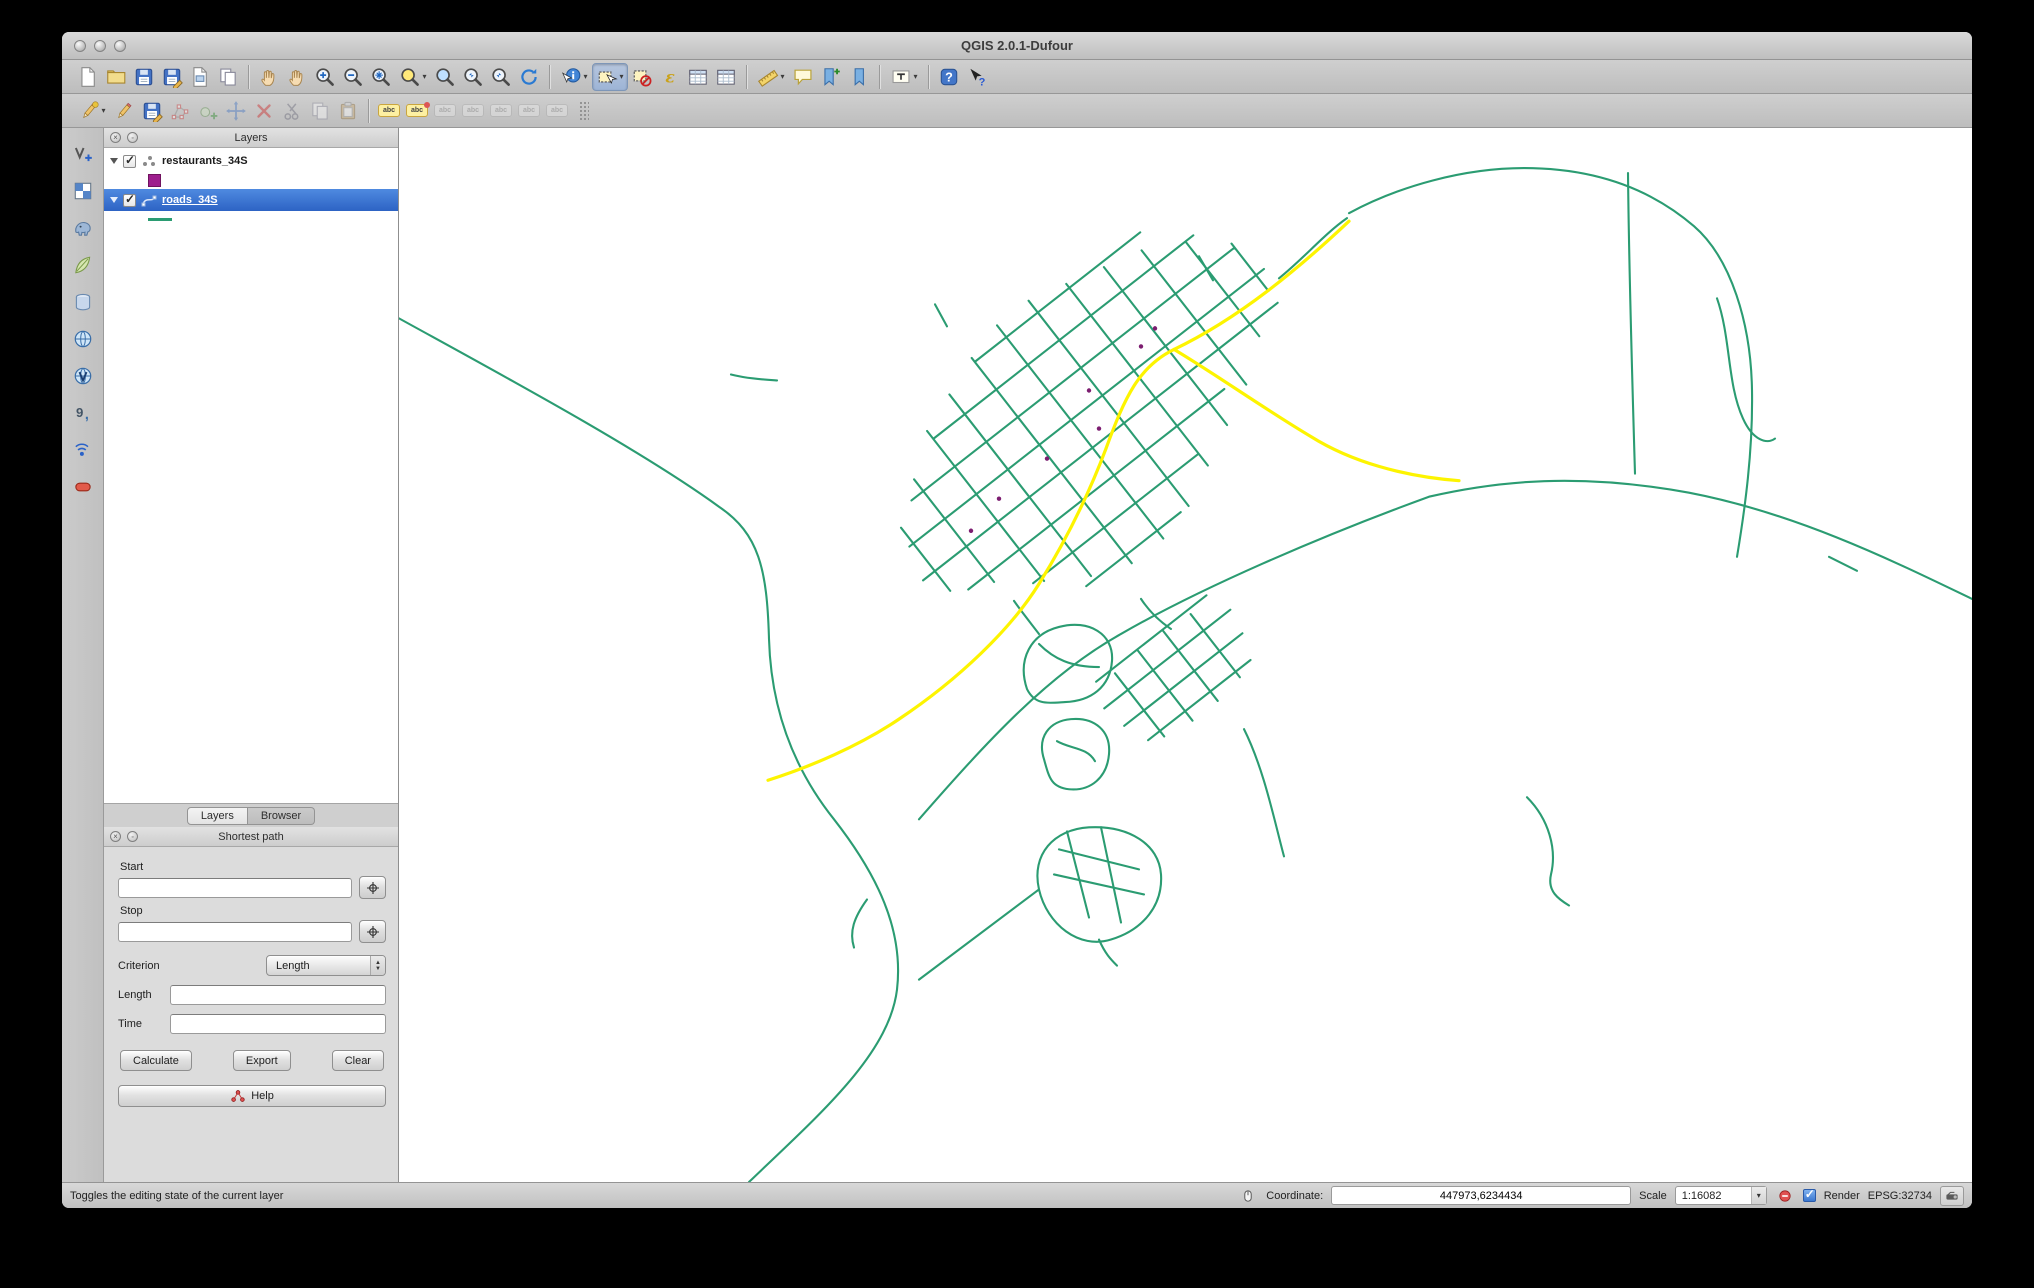  Describe the element at coordinates (529, 111) in the screenshot. I see `change-label-properties-button: abc` at that location.